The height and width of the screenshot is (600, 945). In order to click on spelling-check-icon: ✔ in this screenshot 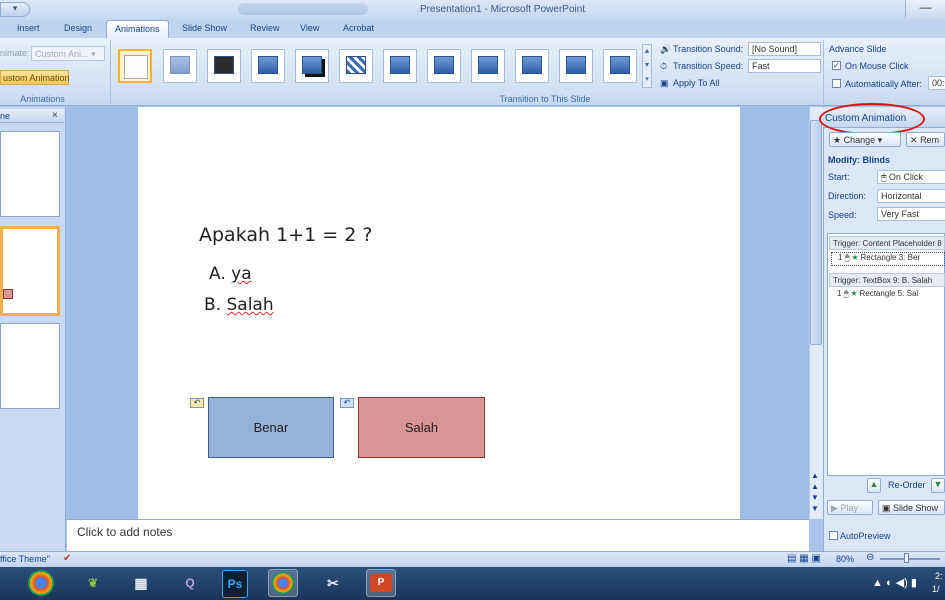, I will do `click(67, 558)`.